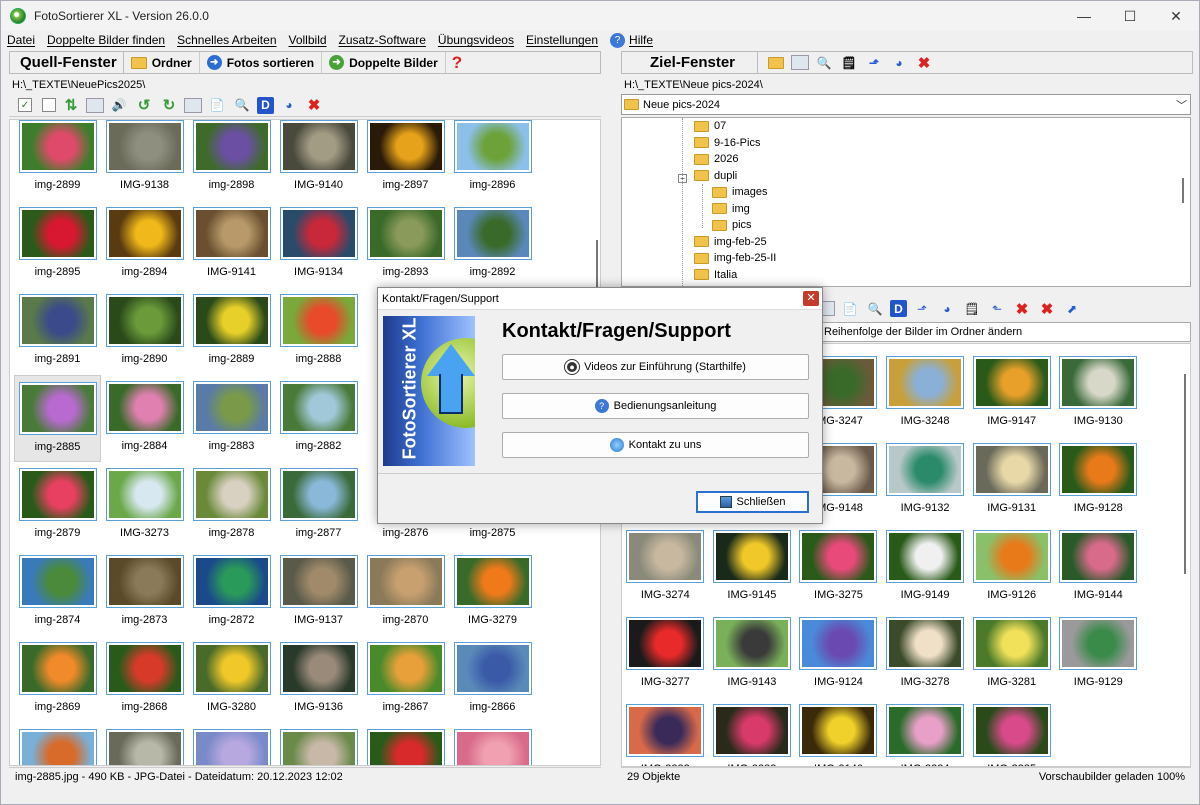 Image resolution: width=1200 pixels, height=805 pixels. Describe the element at coordinates (752, 654) in the screenshot. I see `thumbnail: IMG-9143` at that location.